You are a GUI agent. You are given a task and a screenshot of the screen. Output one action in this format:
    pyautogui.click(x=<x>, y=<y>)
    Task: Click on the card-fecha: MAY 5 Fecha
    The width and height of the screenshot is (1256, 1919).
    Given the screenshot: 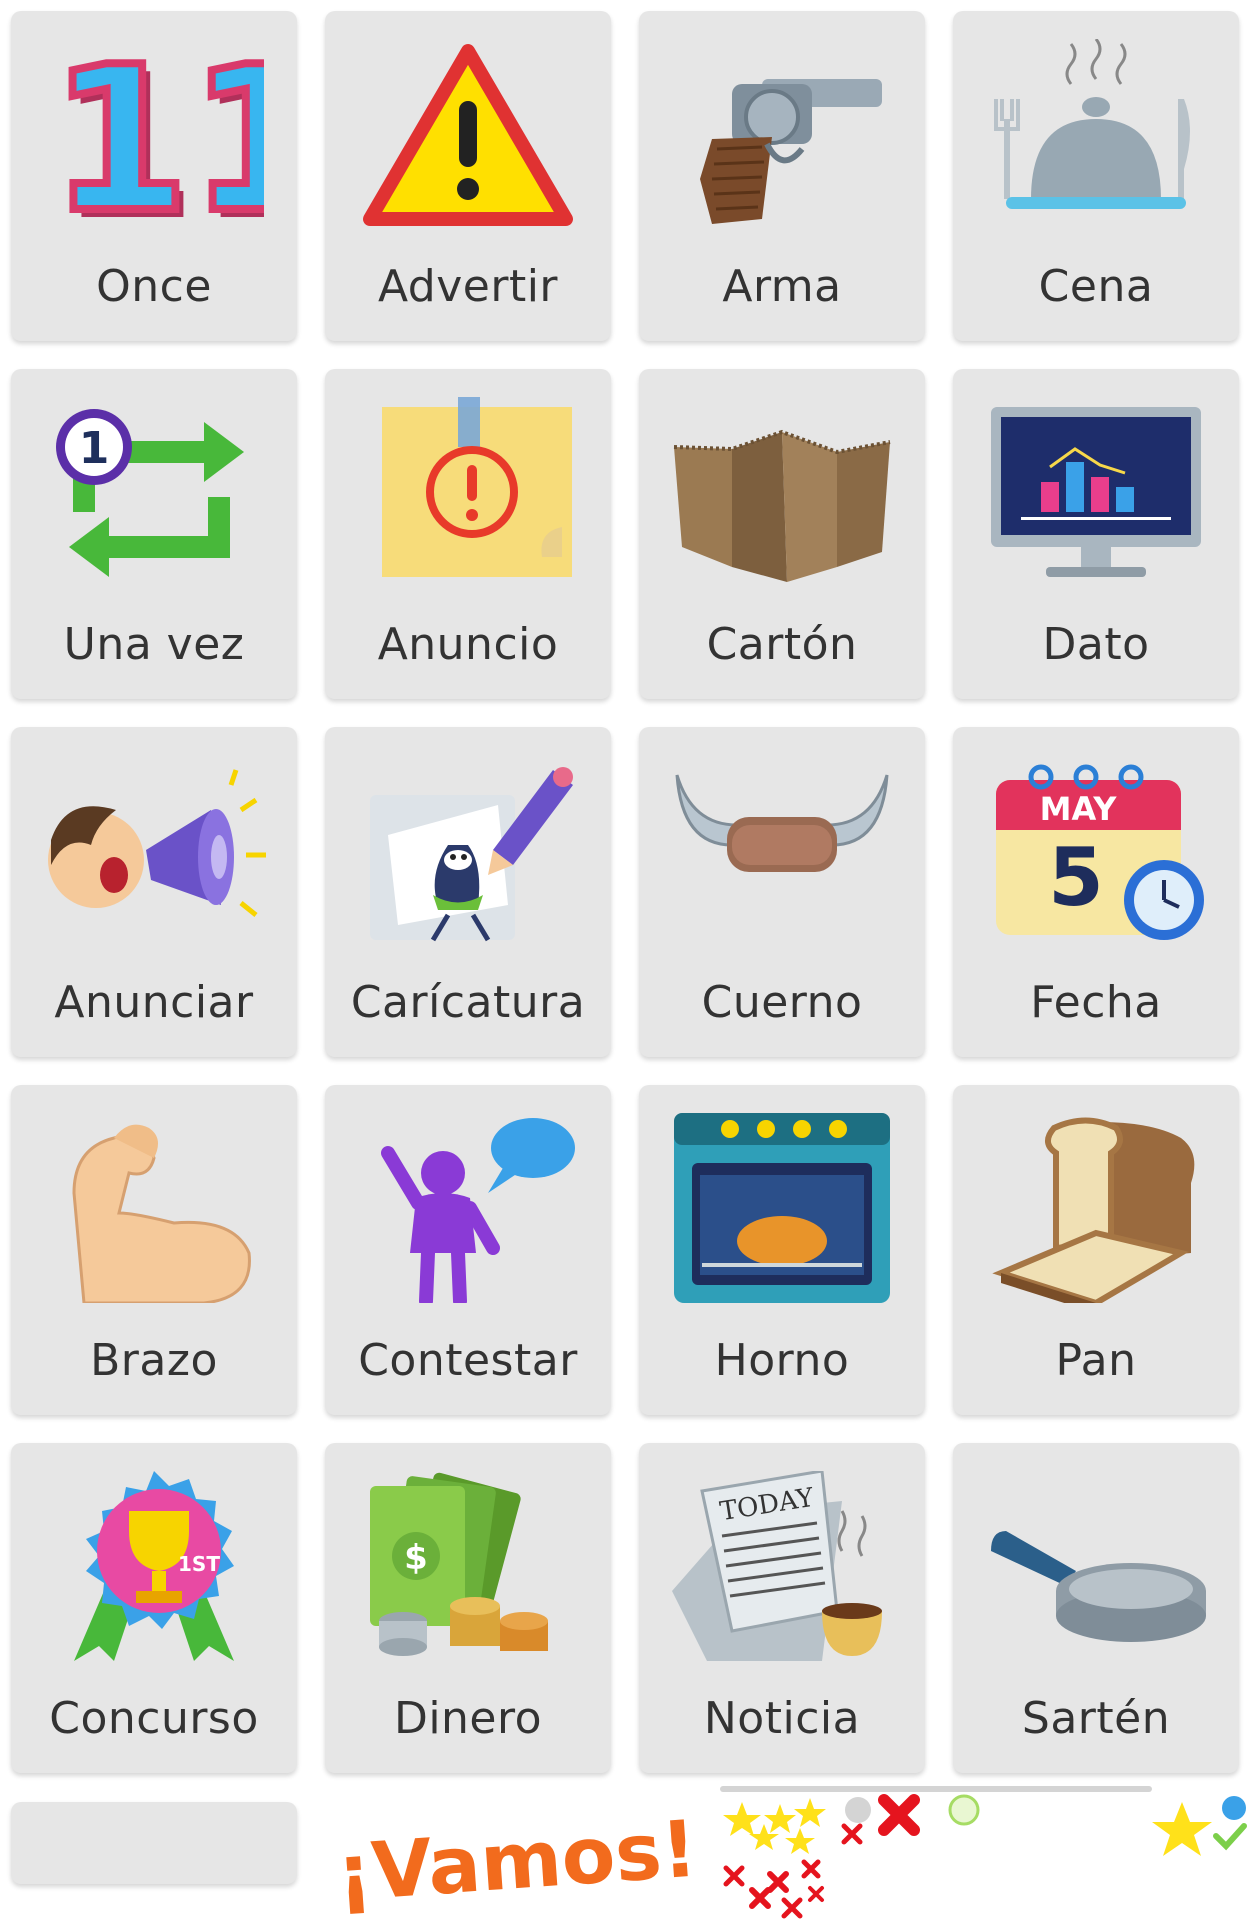 What is the action you would take?
    pyautogui.click(x=1096, y=892)
    